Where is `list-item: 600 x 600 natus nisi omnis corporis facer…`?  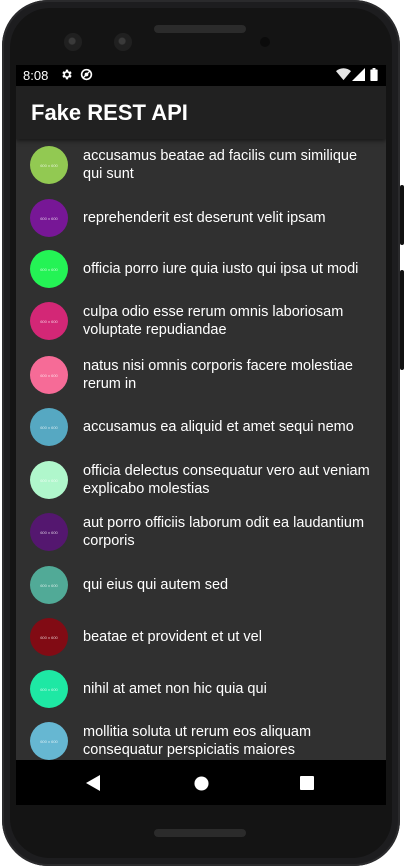 list-item: 600 x 600 natus nisi omnis corporis facer… is located at coordinates (201, 375).